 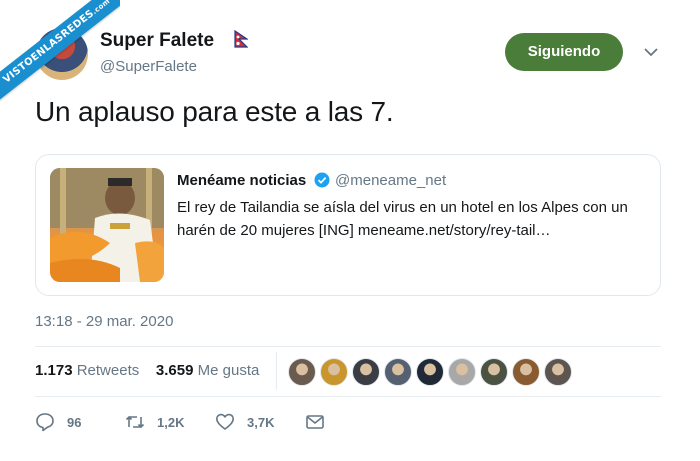 What do you see at coordinates (225, 421) in the screenshot?
I see `heart-icon` at bounding box center [225, 421].